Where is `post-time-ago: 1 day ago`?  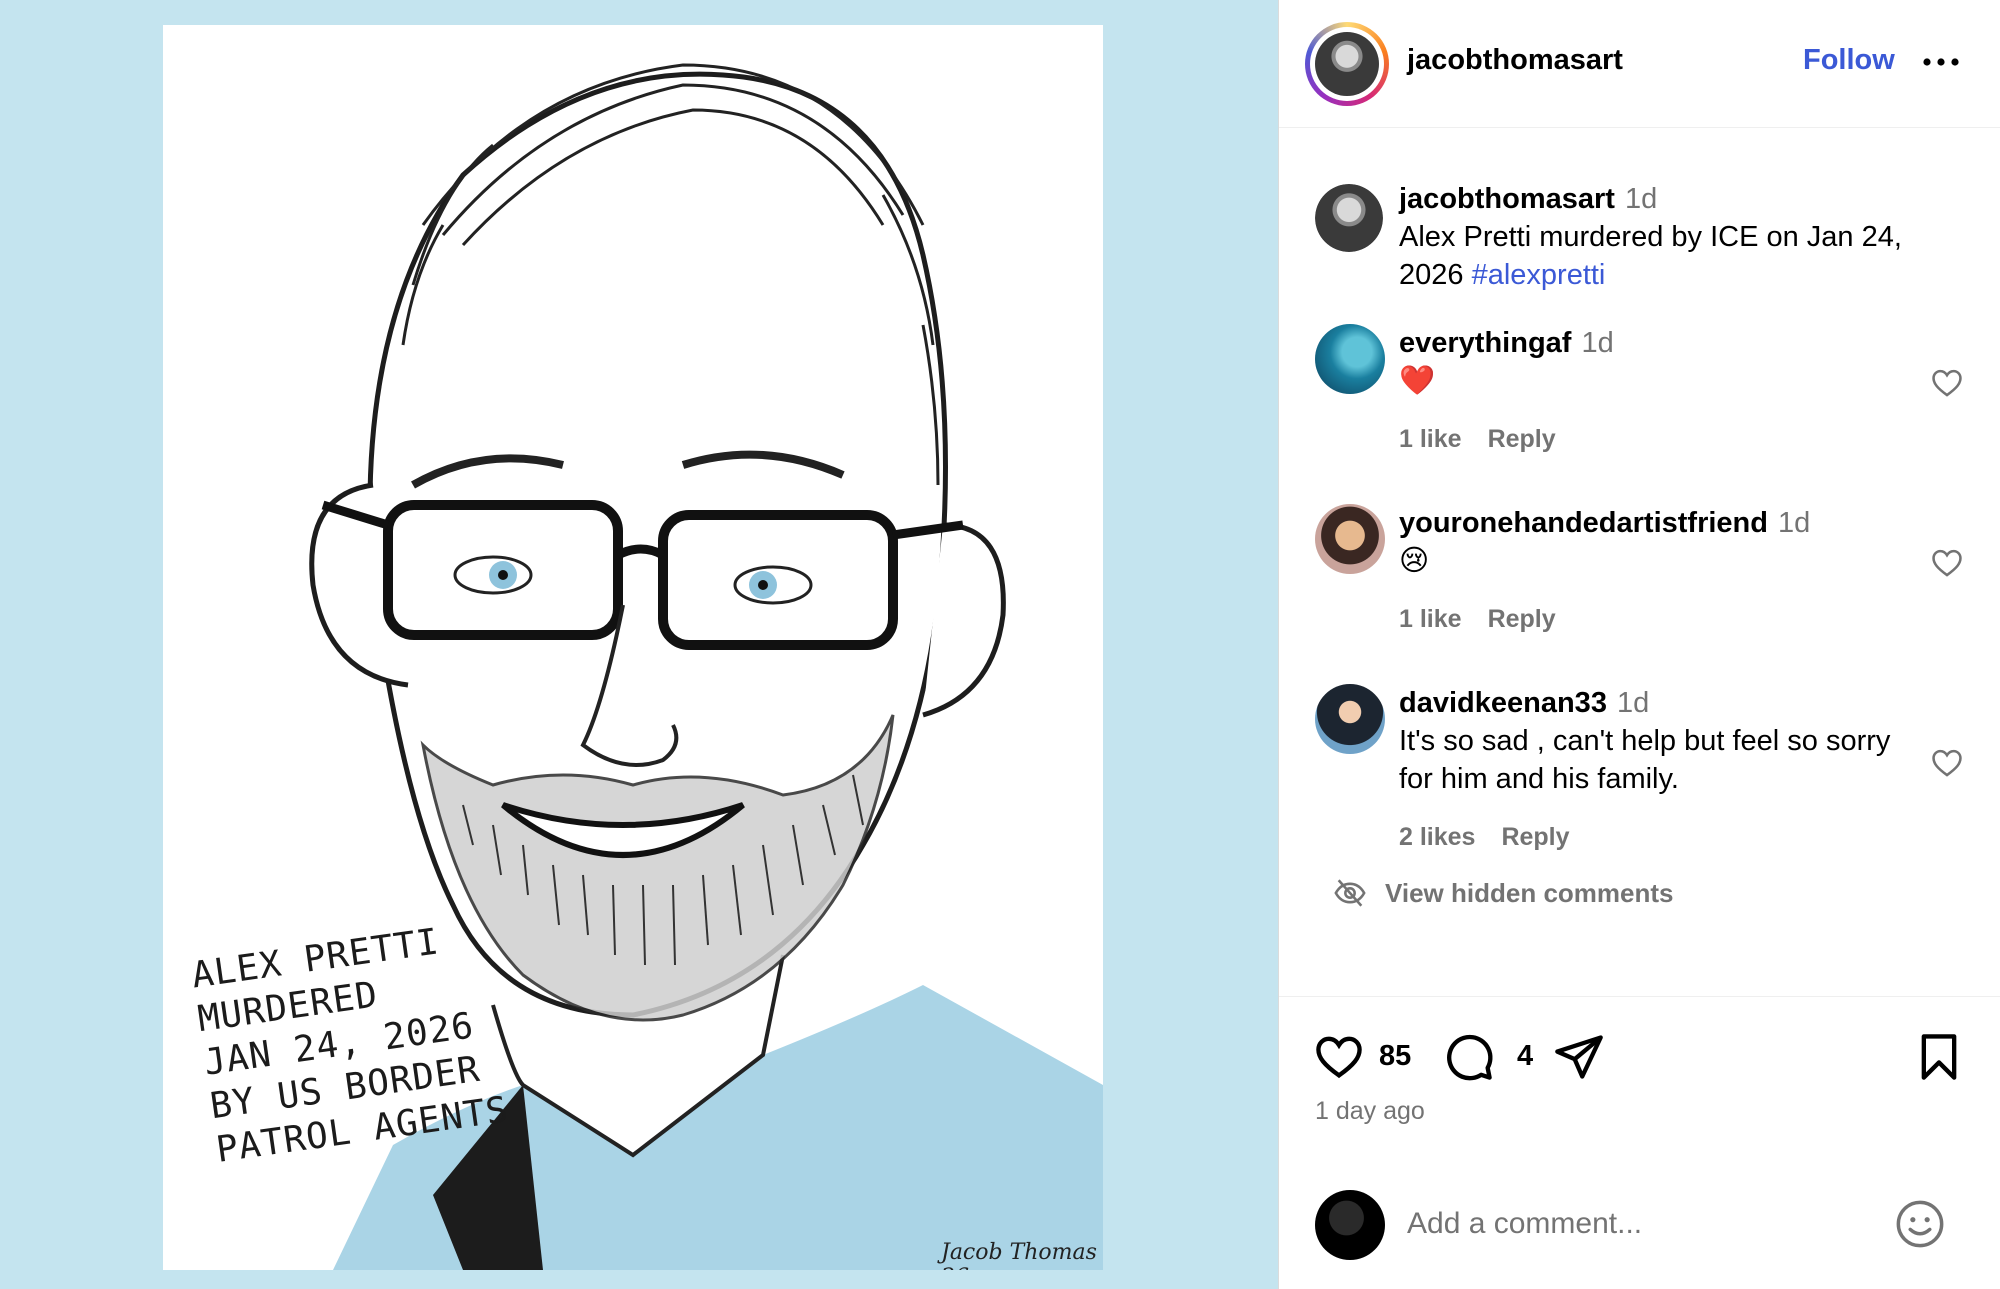
post-time-ago: 1 day ago is located at coordinates (1370, 1111).